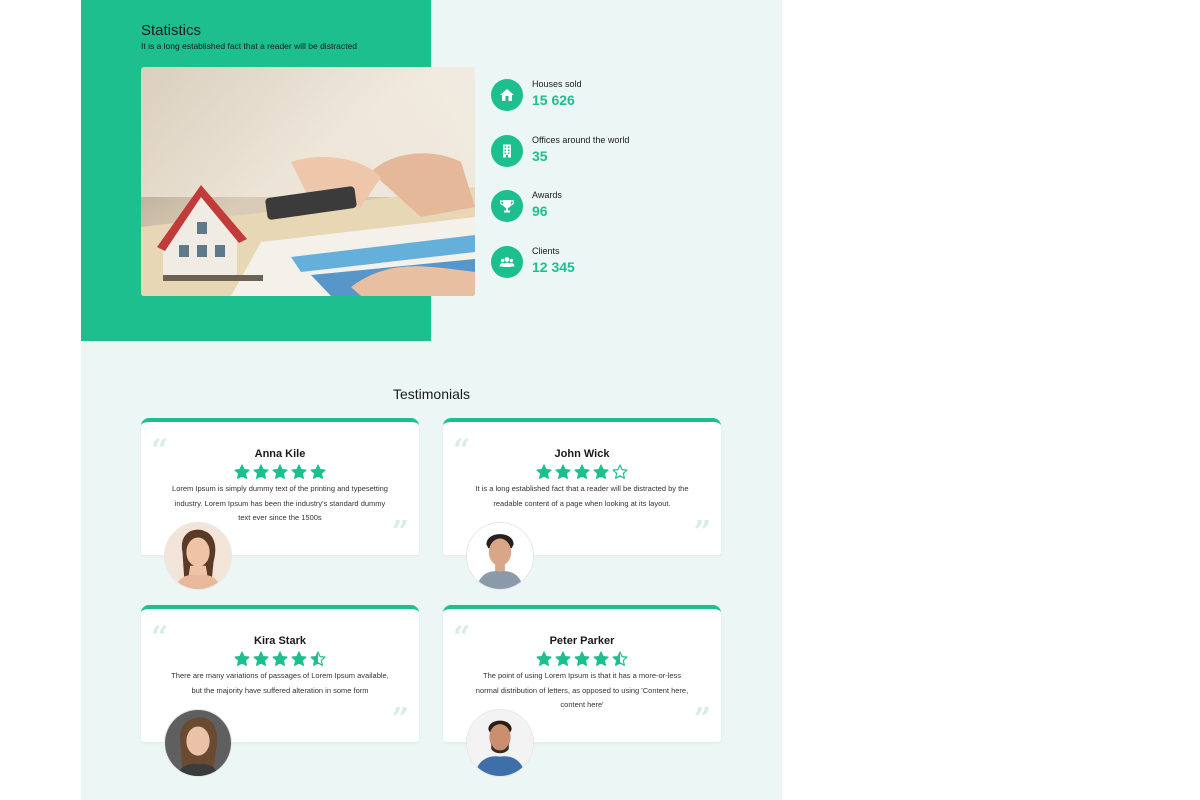 The height and width of the screenshot is (800, 1200). I want to click on stat-label: Awards, so click(547, 195).